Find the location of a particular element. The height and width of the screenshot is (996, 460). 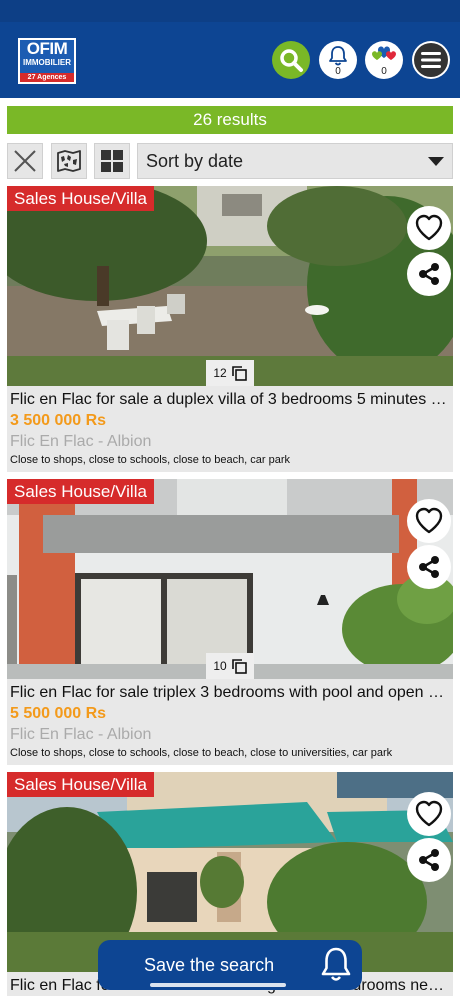

clear-filters-button is located at coordinates (25, 161).